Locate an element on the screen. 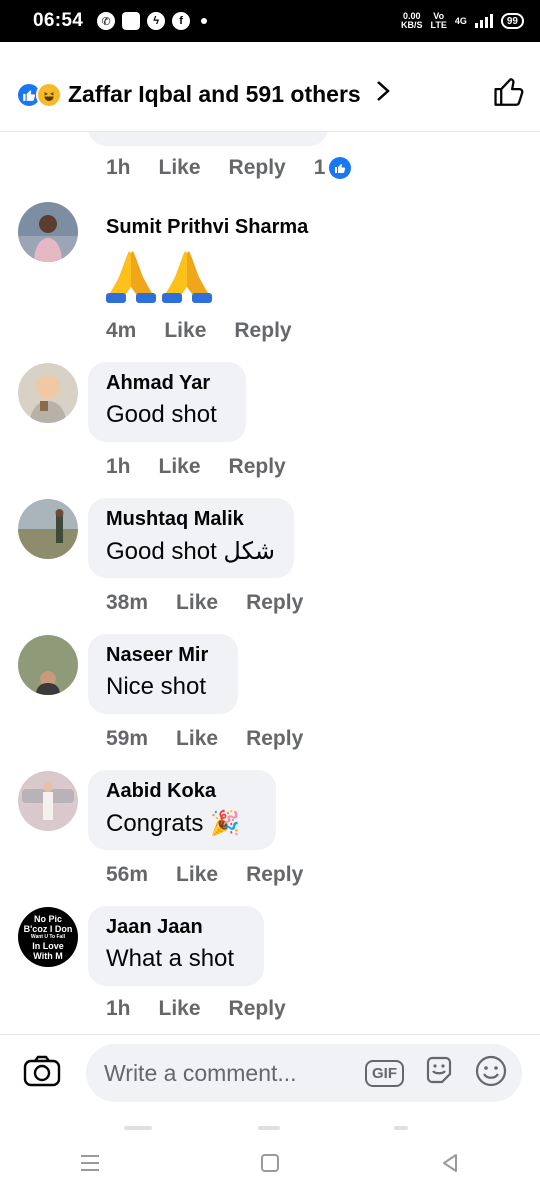  comment-emoji is located at coordinates (207, 276).